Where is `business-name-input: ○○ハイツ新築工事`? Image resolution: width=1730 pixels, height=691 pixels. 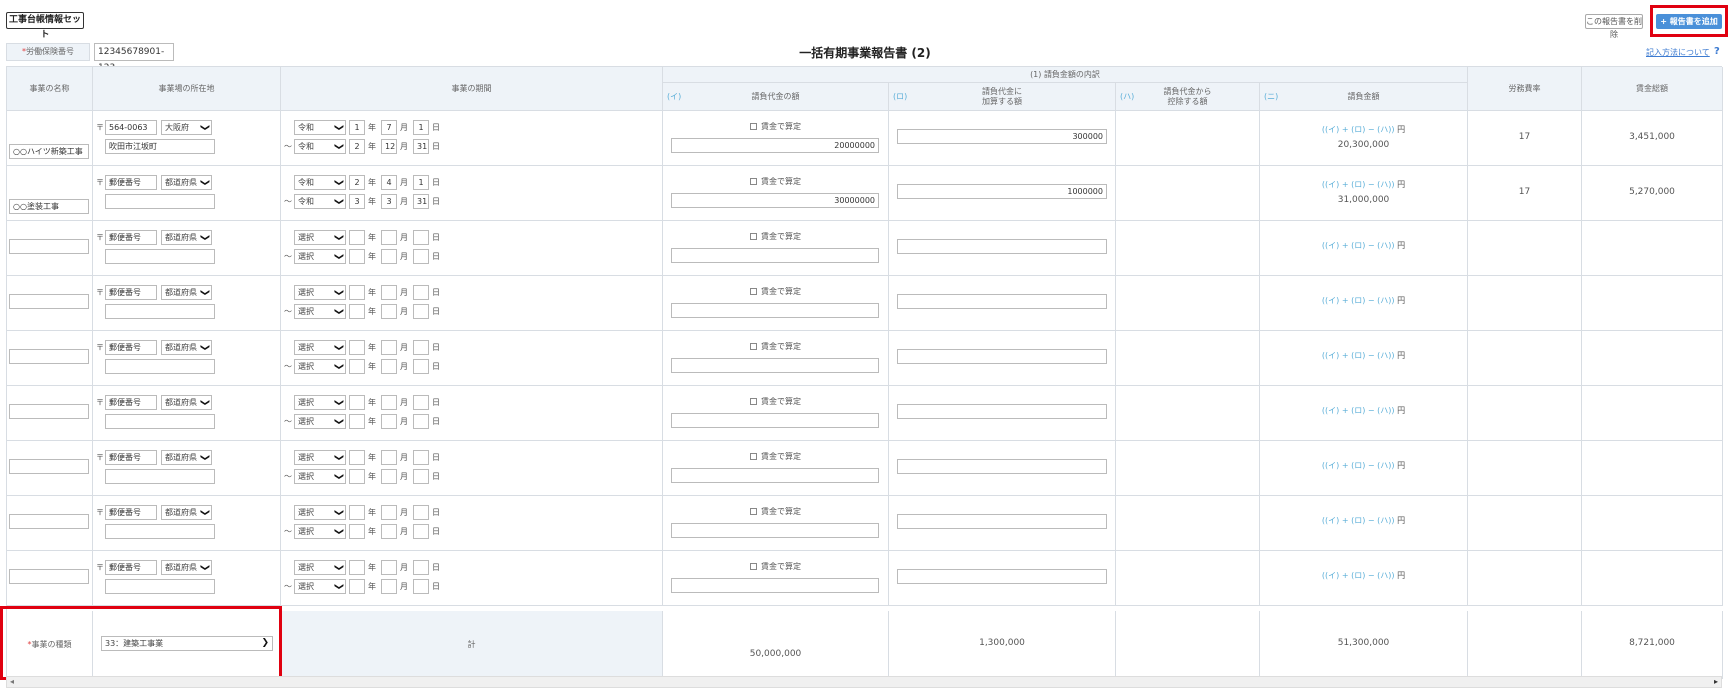
business-name-input: ○○ハイツ新築工事 is located at coordinates (49, 151).